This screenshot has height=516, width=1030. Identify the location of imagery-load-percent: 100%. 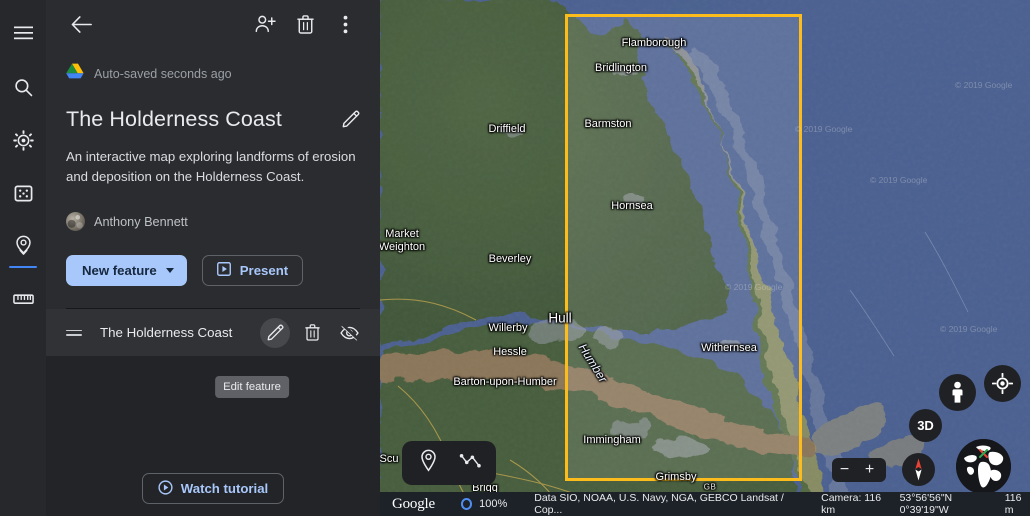
(493, 504).